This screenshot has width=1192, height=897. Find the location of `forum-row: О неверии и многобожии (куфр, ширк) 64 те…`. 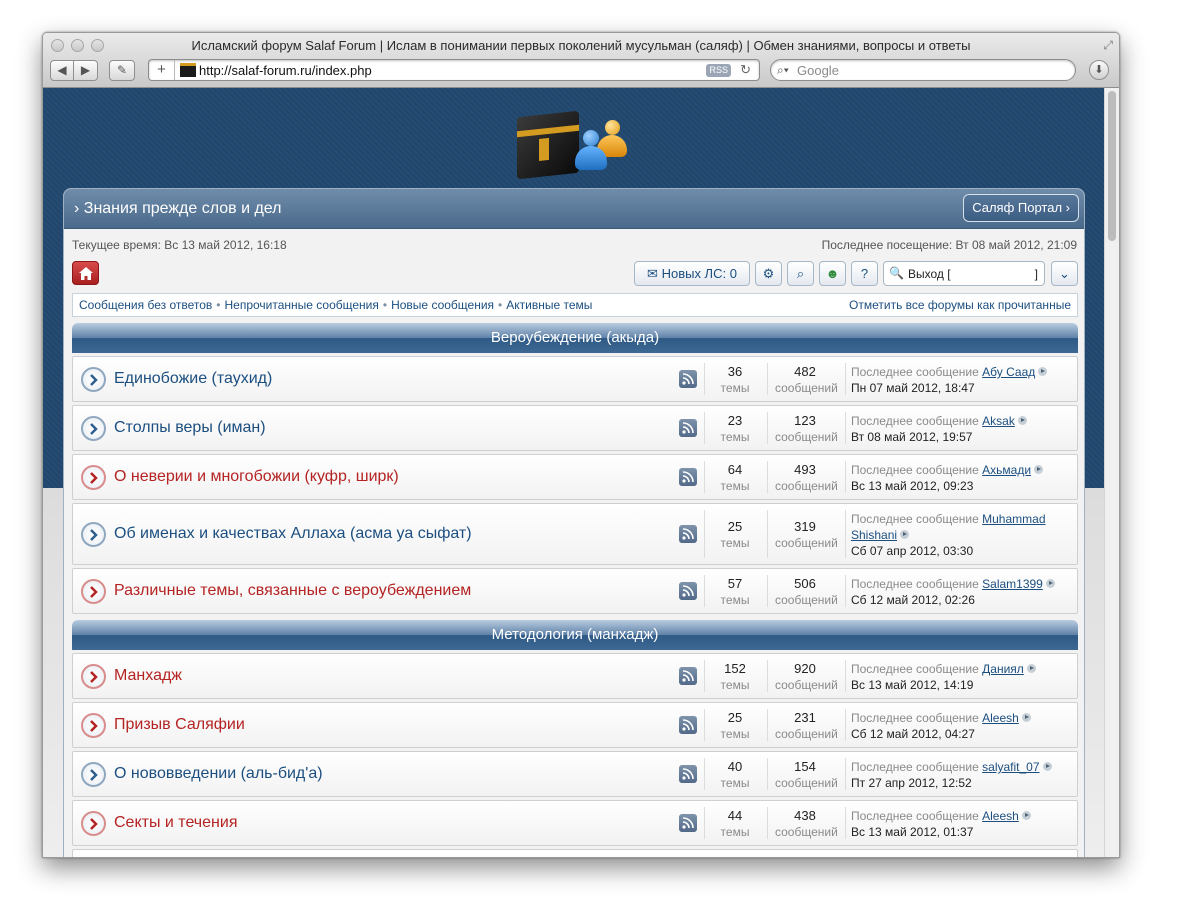

forum-row: О неверии и многобожии (куфр, ширк) 64 те… is located at coordinates (575, 477).